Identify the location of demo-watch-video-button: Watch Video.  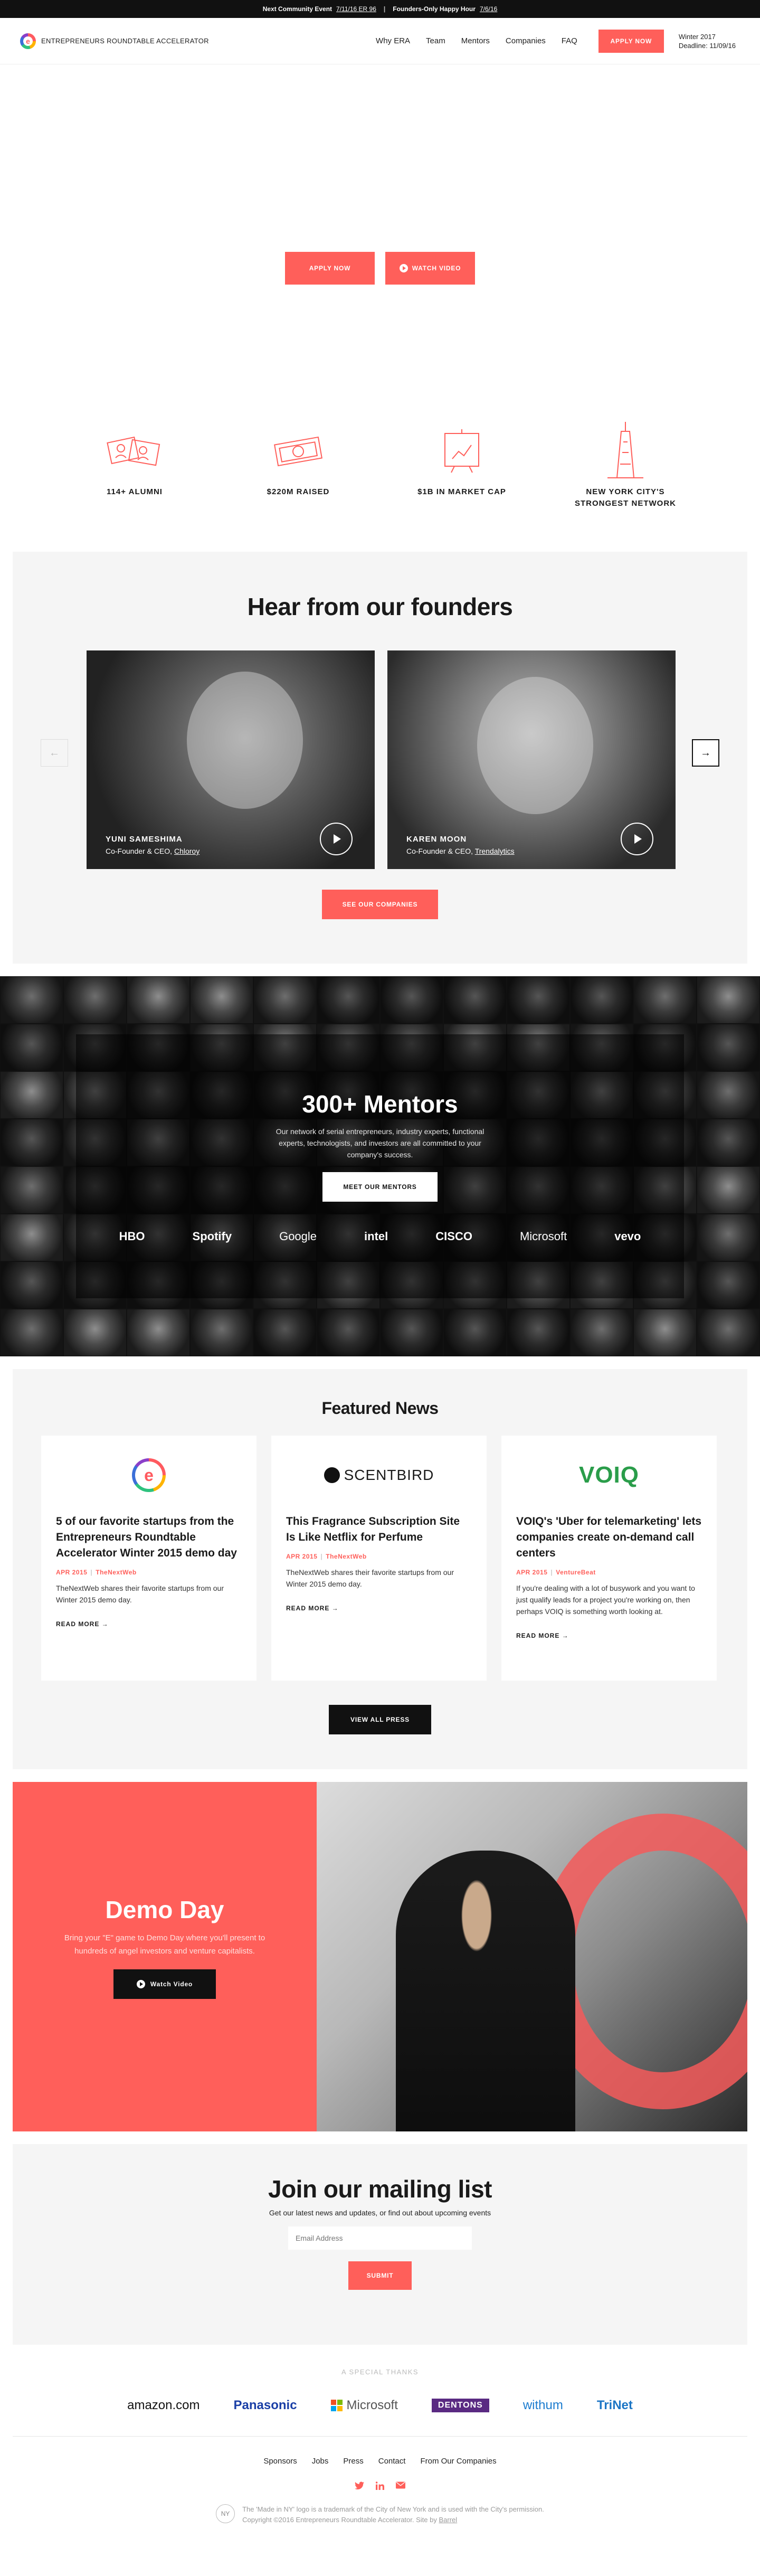
(164, 1984).